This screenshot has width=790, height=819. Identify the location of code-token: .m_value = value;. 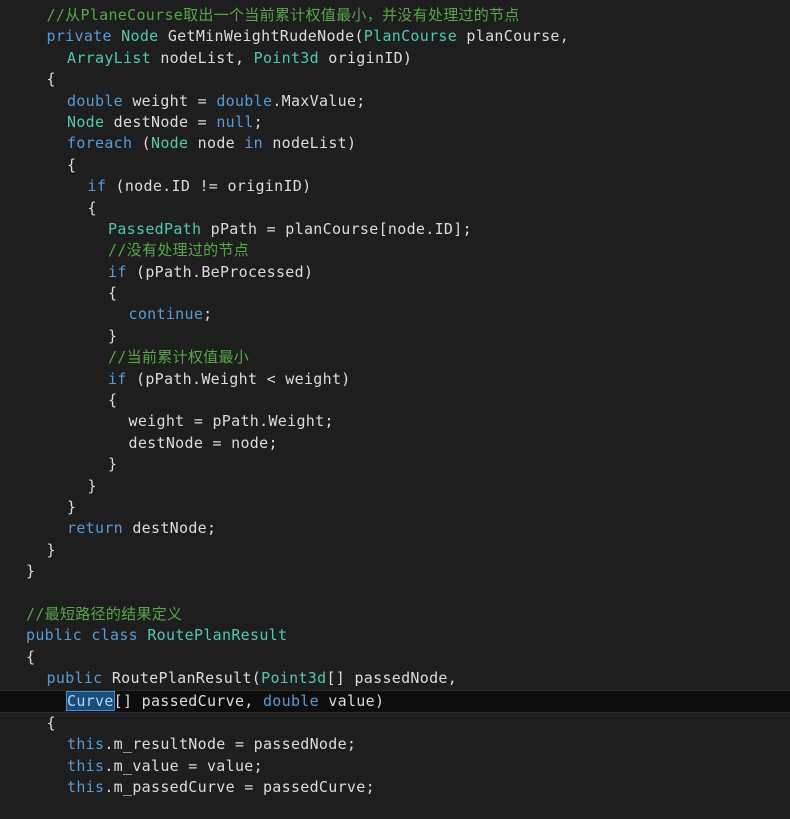
(183, 765).